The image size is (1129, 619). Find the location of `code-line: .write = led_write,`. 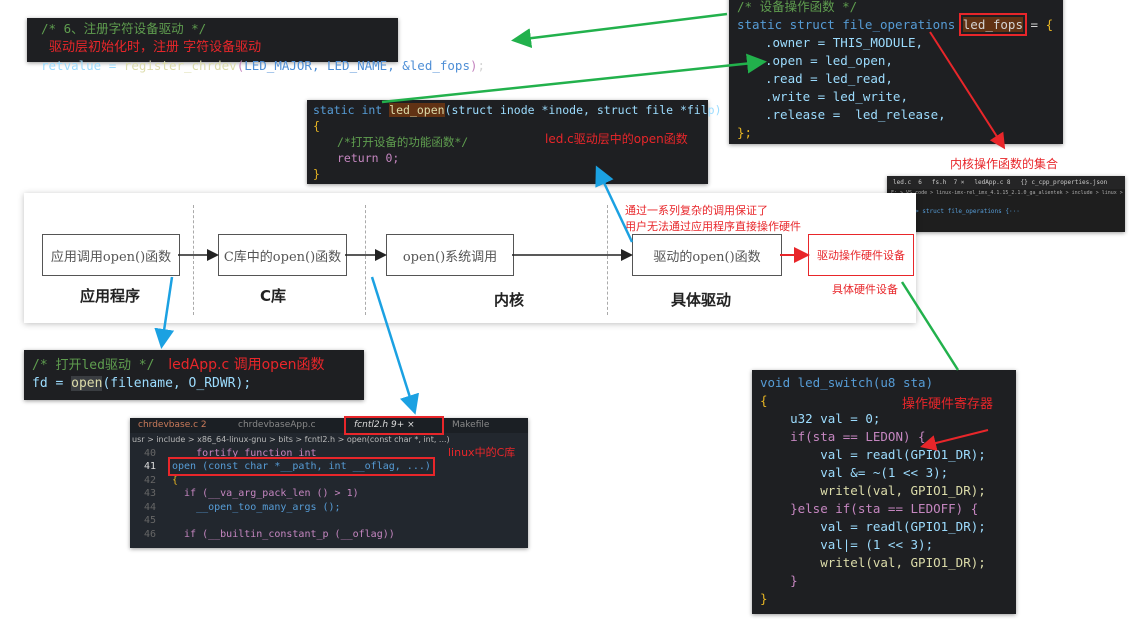

code-line: .write = led_write, is located at coordinates (836, 96).